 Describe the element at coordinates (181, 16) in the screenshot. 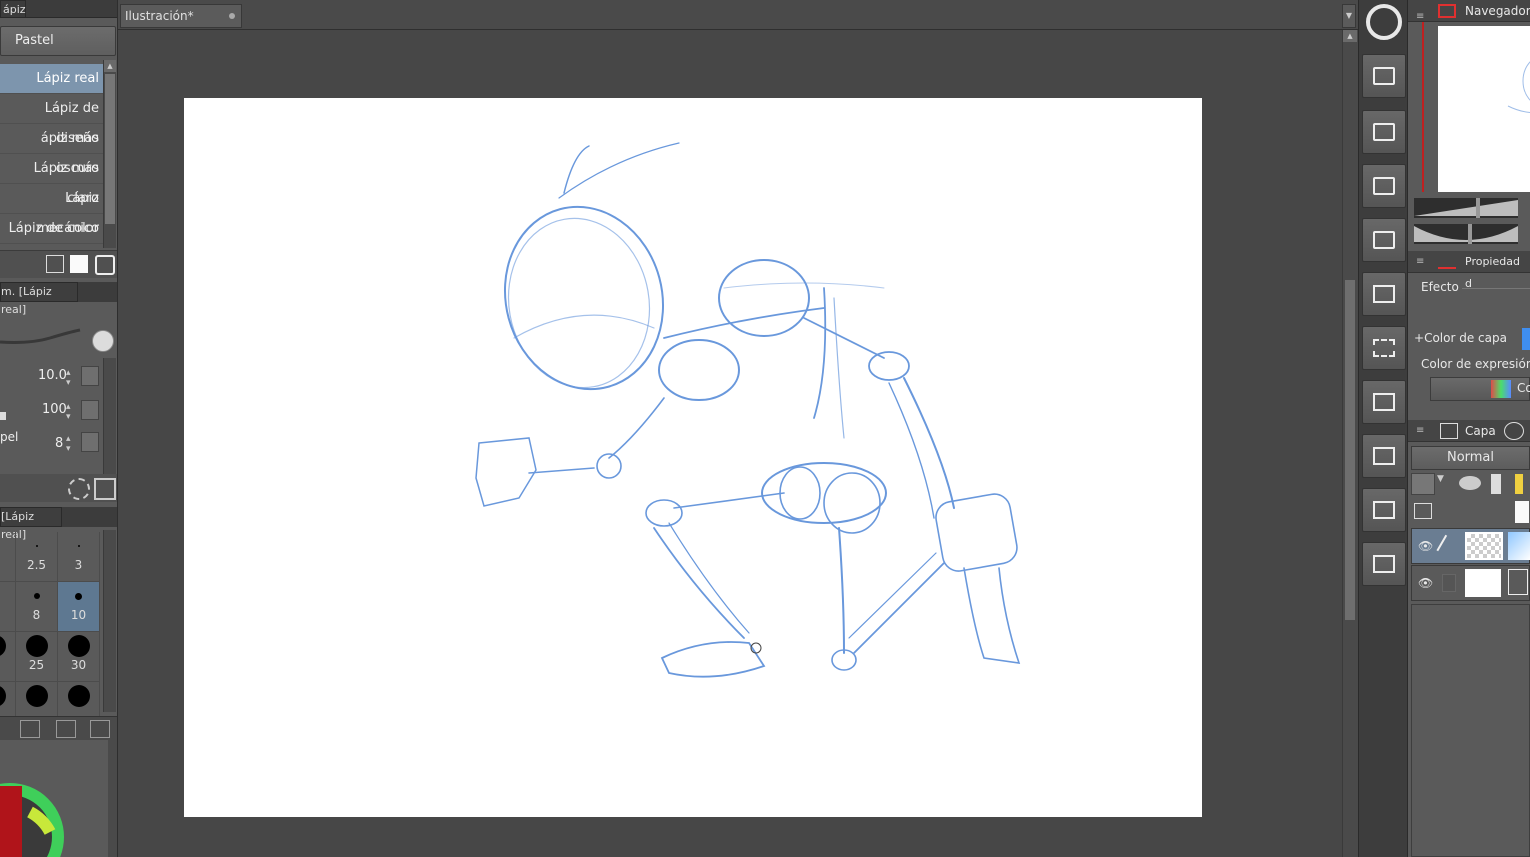

I see `document-tab: Ilustración*` at that location.